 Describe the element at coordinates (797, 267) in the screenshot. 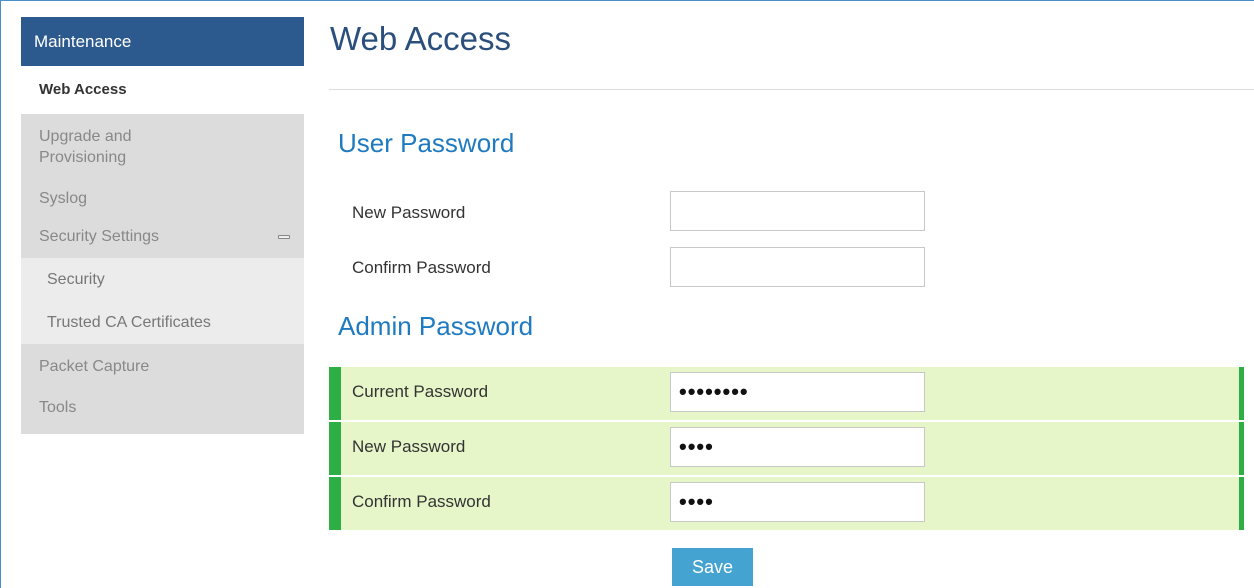

I see `user-confirm-password-input` at that location.